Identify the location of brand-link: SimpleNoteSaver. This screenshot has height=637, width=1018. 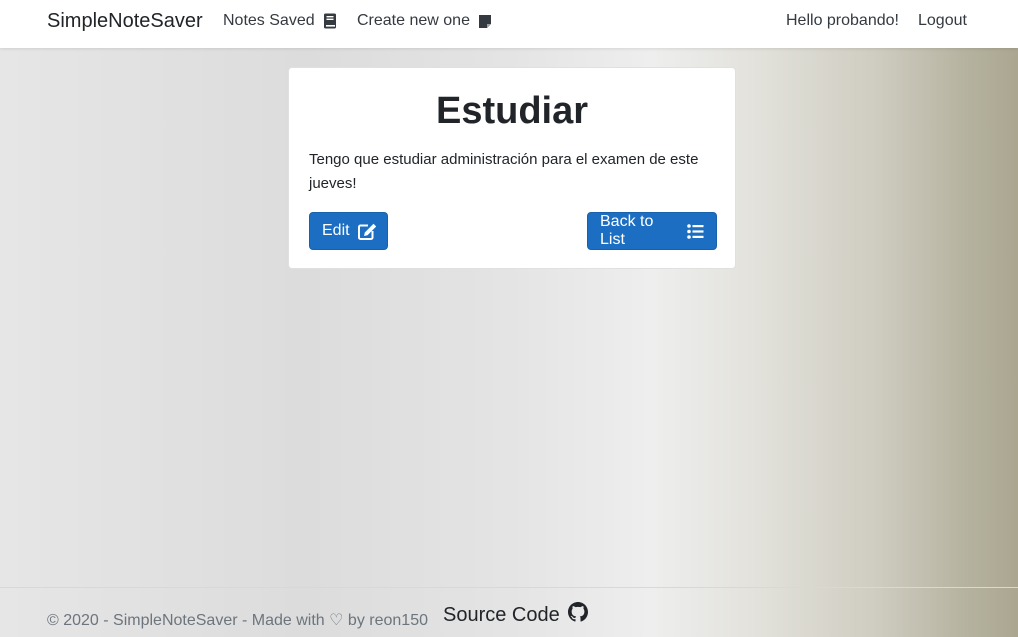
(125, 21).